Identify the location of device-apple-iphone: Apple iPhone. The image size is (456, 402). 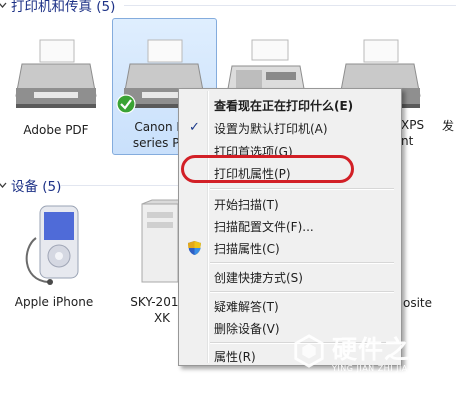
(54, 258).